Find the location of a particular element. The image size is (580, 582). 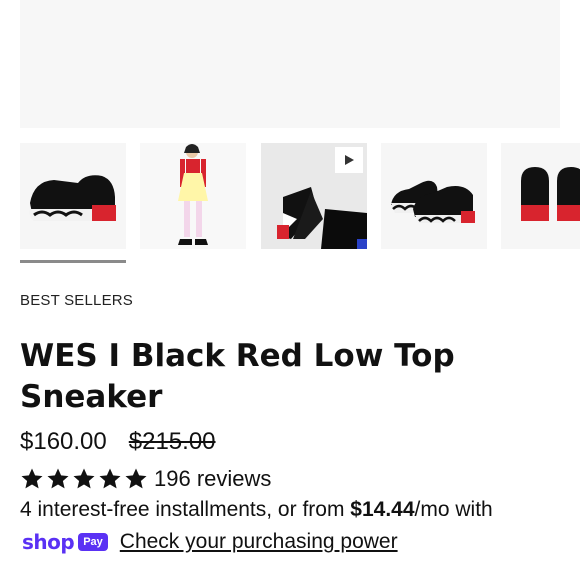

collection-label: BEST SELLERS is located at coordinates (76, 300).